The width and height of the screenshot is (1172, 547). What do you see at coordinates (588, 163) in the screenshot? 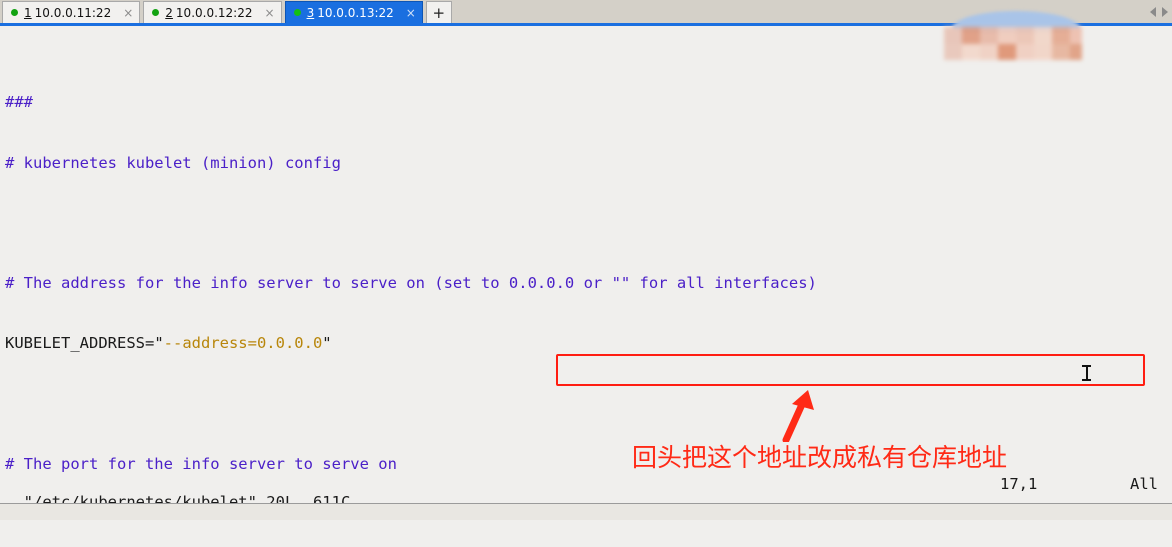
I see `code-line: # kubernetes kubelet (minion) config` at bounding box center [588, 163].